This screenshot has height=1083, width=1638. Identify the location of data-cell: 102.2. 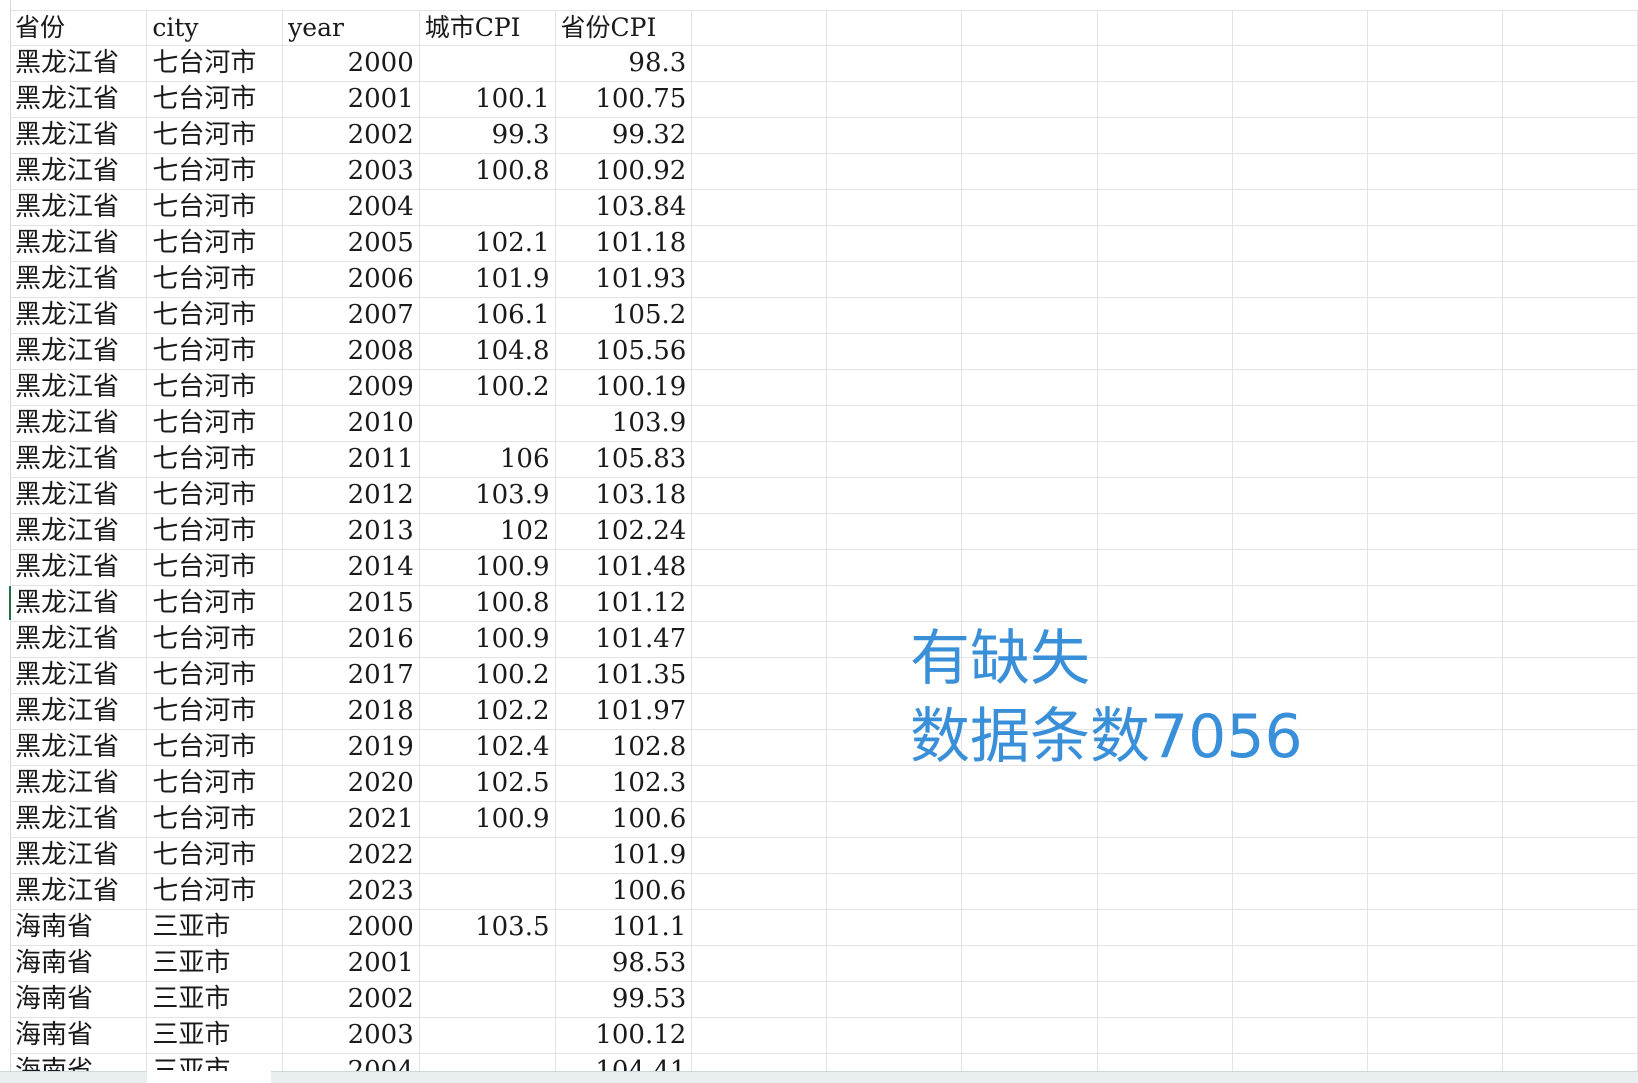
(487, 711).